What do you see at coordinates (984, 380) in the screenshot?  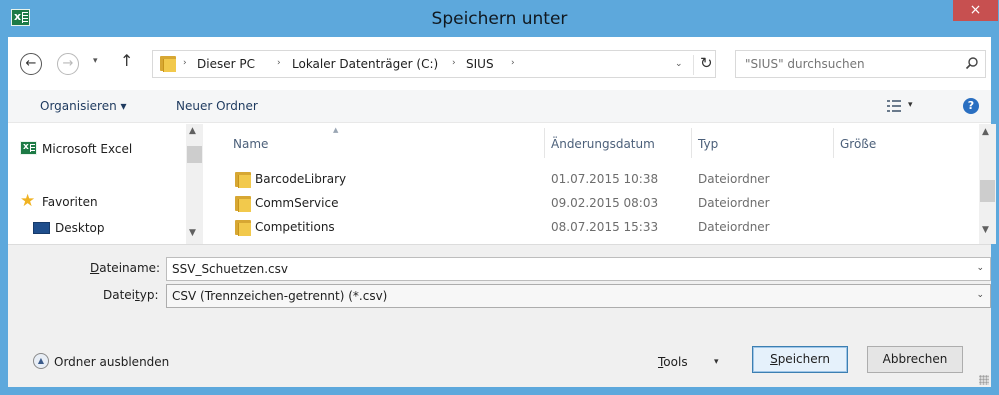 I see `resize-grip` at bounding box center [984, 380].